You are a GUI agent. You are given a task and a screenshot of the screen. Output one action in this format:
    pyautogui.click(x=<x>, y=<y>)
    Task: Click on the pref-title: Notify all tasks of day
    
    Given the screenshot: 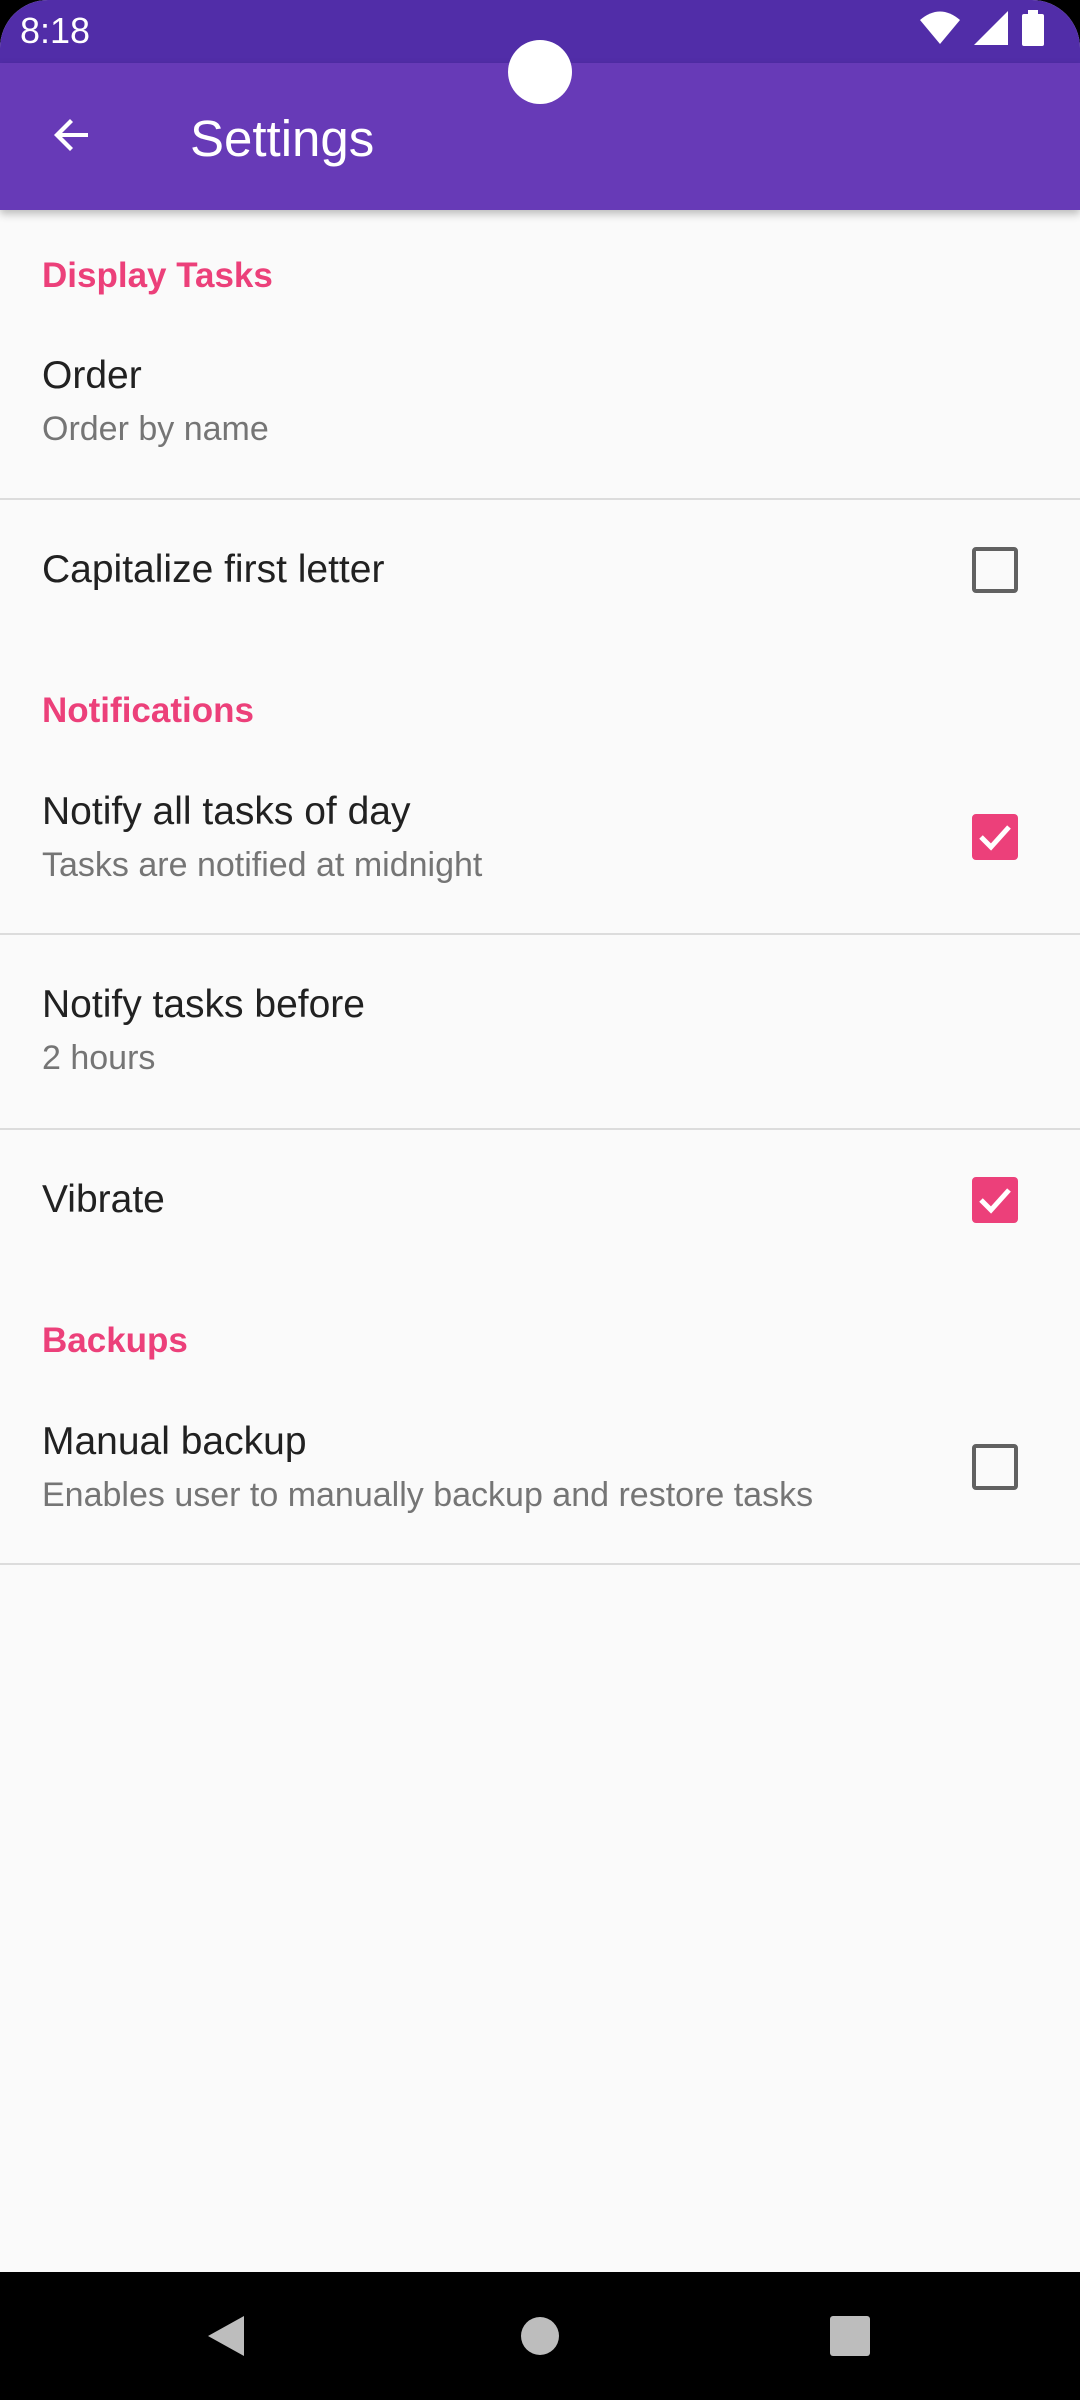 What is the action you would take?
    pyautogui.click(x=226, y=811)
    